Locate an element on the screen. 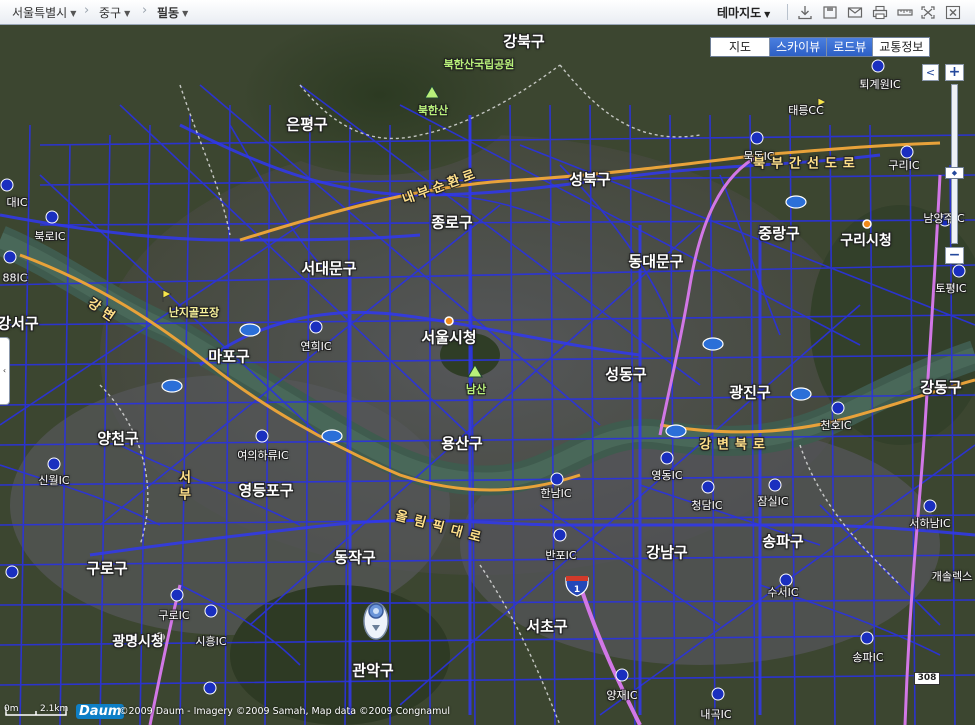  route-1-shield-top is located at coordinates (577, 578).